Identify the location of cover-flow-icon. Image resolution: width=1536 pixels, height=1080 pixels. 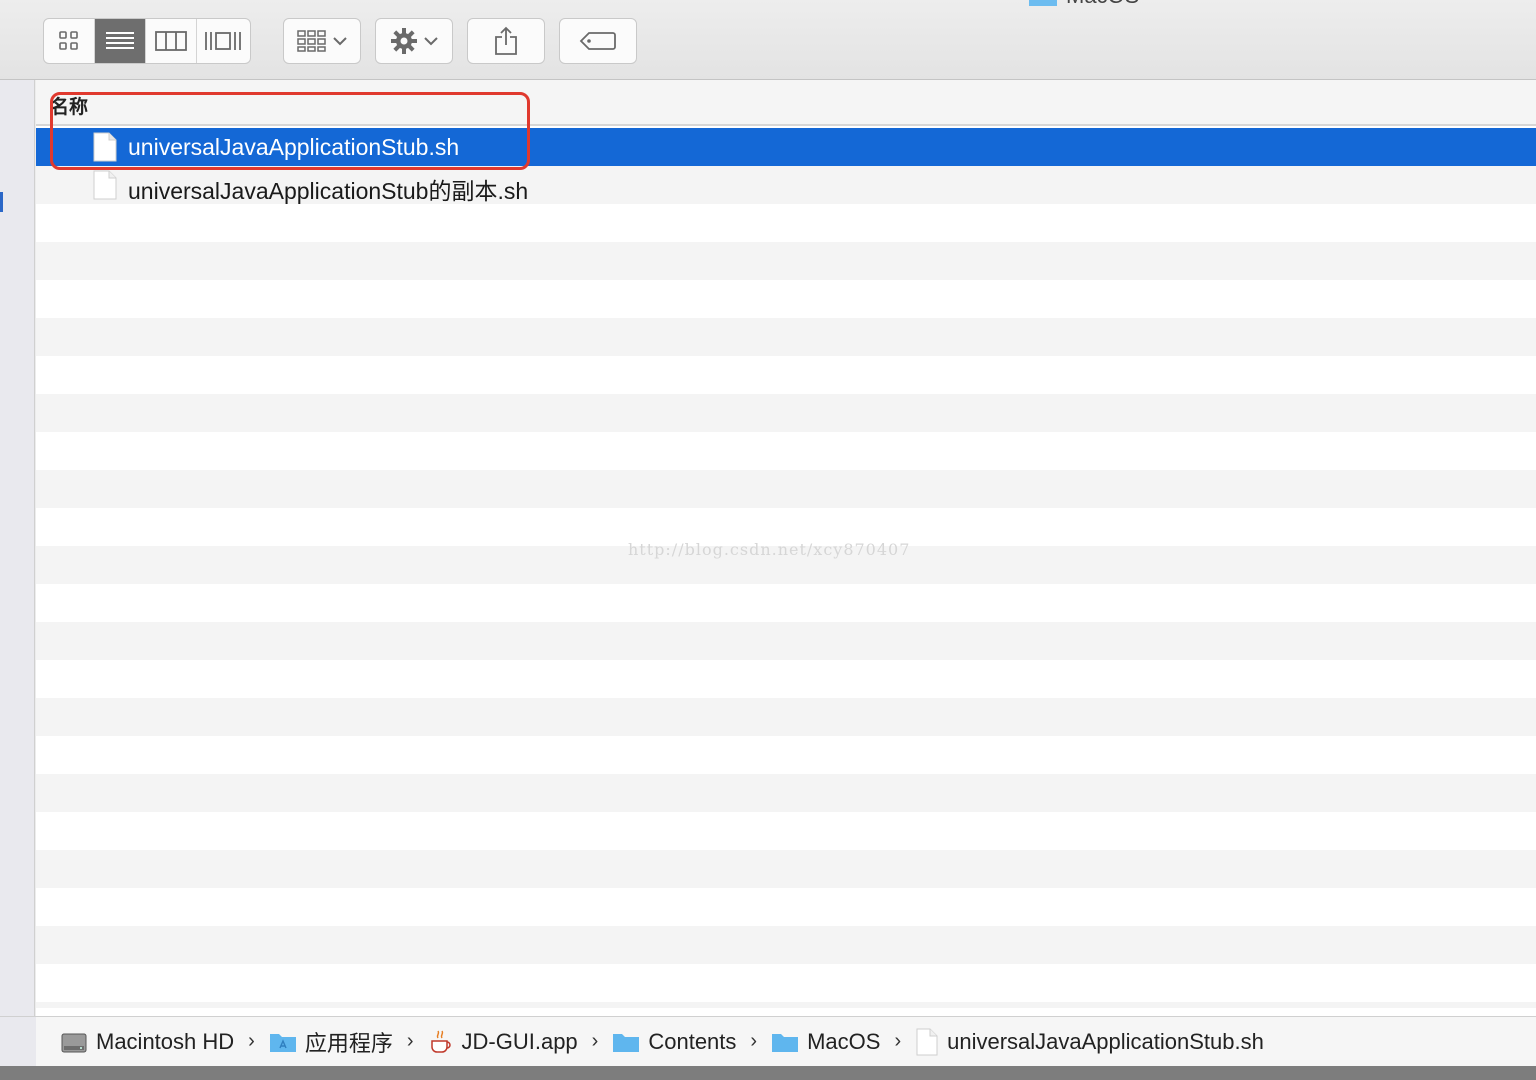
(222, 41).